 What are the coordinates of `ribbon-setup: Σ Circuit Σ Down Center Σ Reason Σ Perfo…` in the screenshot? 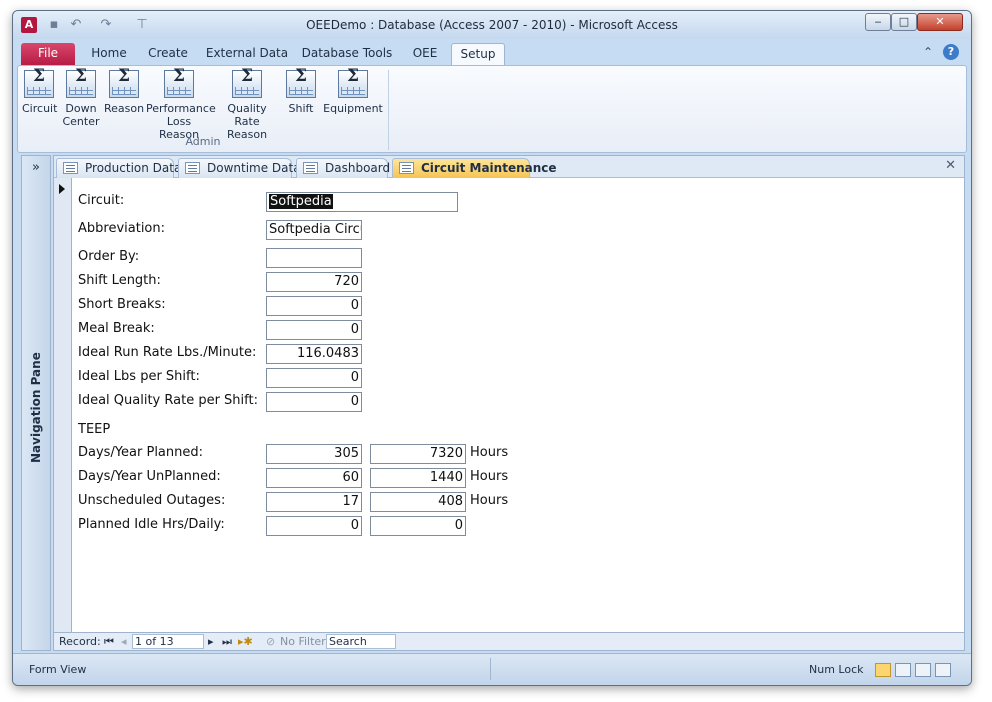 It's located at (492, 109).